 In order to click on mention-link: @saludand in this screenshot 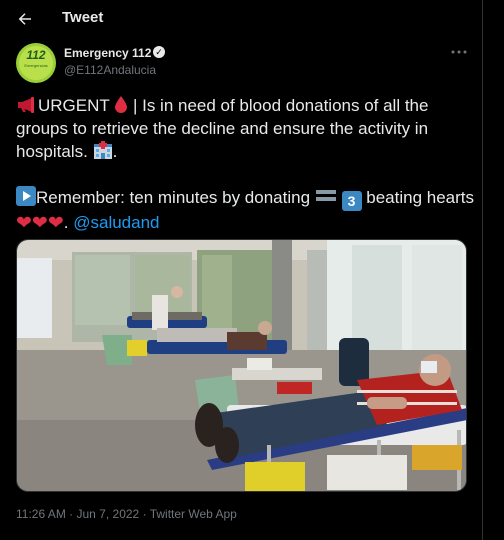, I will do `click(116, 222)`.